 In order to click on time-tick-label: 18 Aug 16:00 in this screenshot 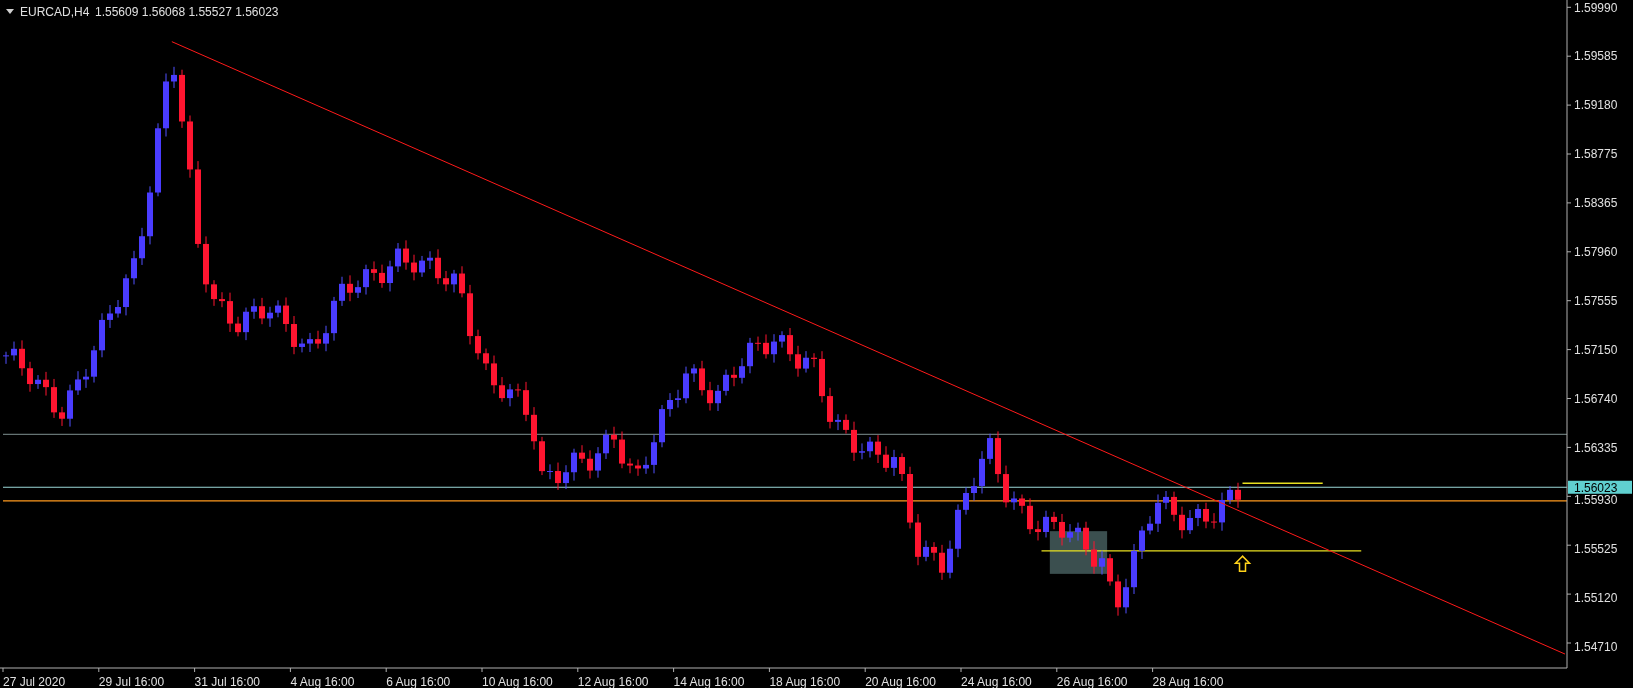, I will do `click(805, 681)`.